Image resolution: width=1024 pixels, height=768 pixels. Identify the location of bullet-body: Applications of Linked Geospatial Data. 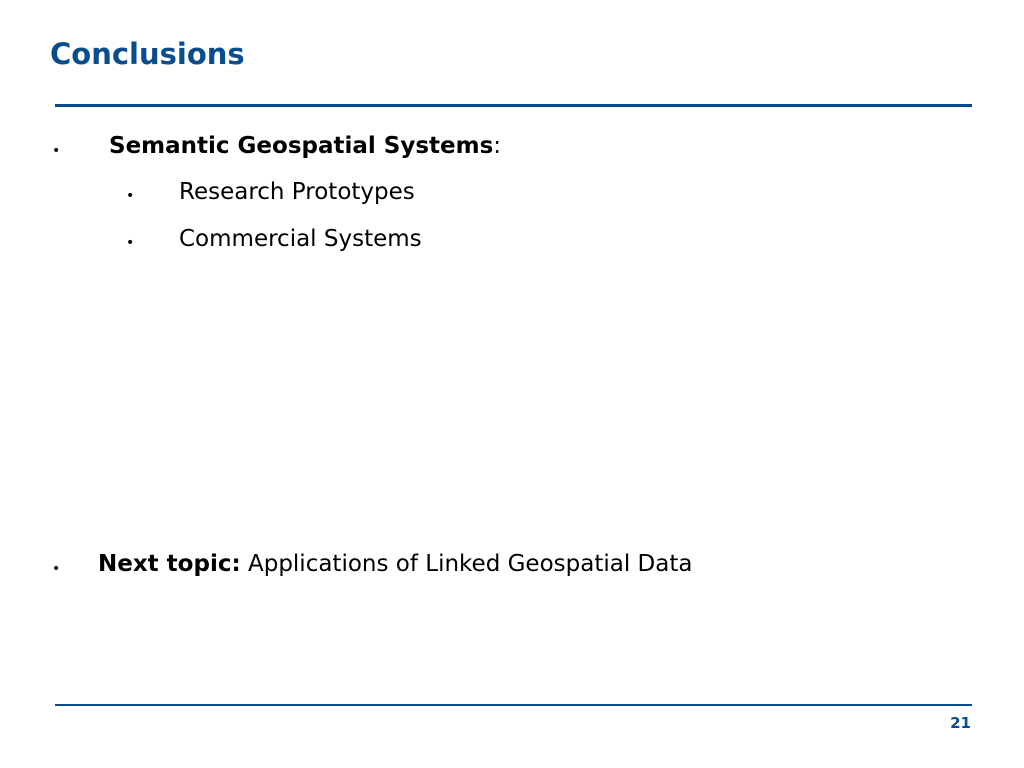
(466, 564).